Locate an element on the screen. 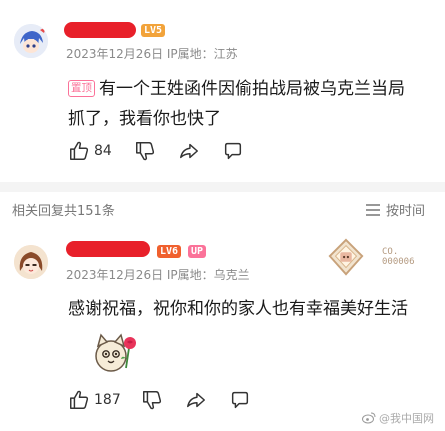 The image size is (445, 431). fan-badge is located at coordinates (346, 260).